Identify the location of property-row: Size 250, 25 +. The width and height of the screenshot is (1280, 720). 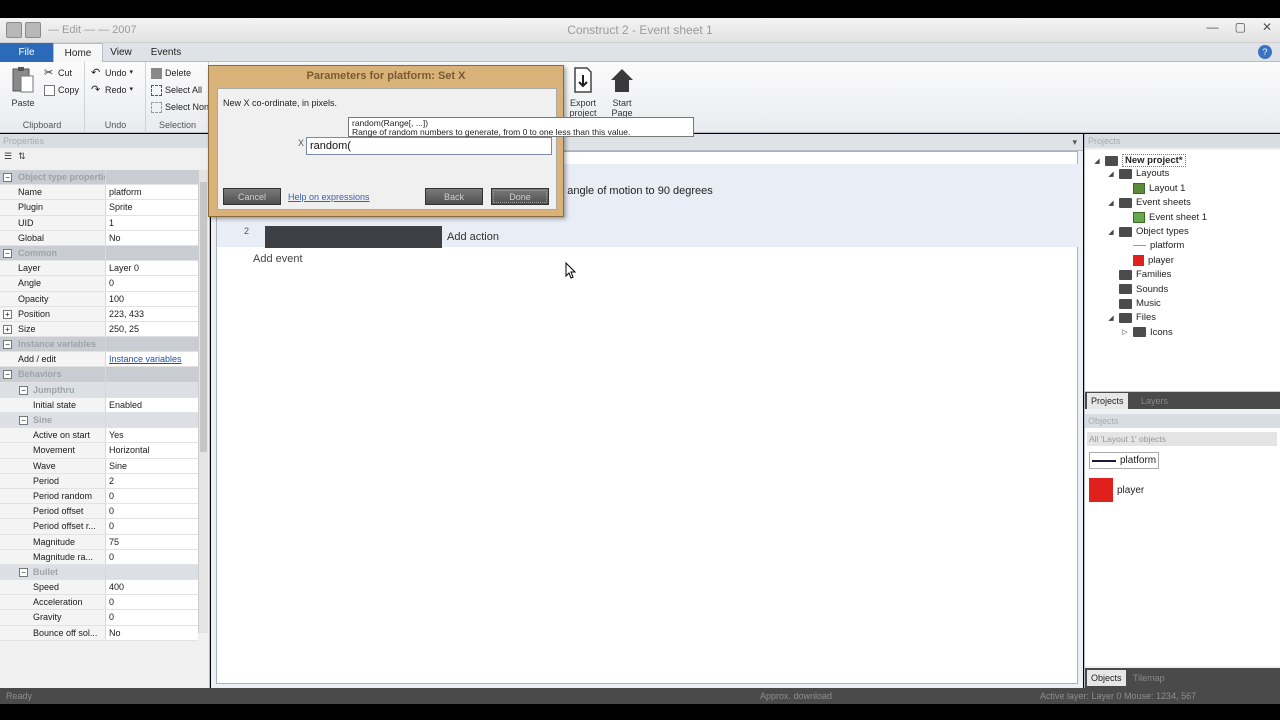
(99, 329).